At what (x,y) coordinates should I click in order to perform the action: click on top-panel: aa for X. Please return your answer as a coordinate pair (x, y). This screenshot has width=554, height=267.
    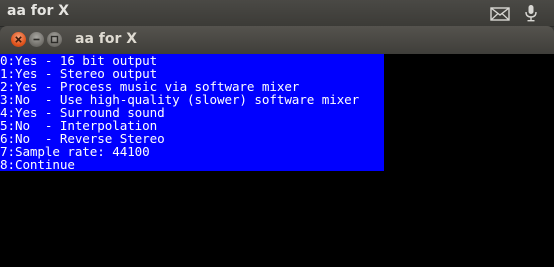
    Looking at the image, I should click on (277, 13).